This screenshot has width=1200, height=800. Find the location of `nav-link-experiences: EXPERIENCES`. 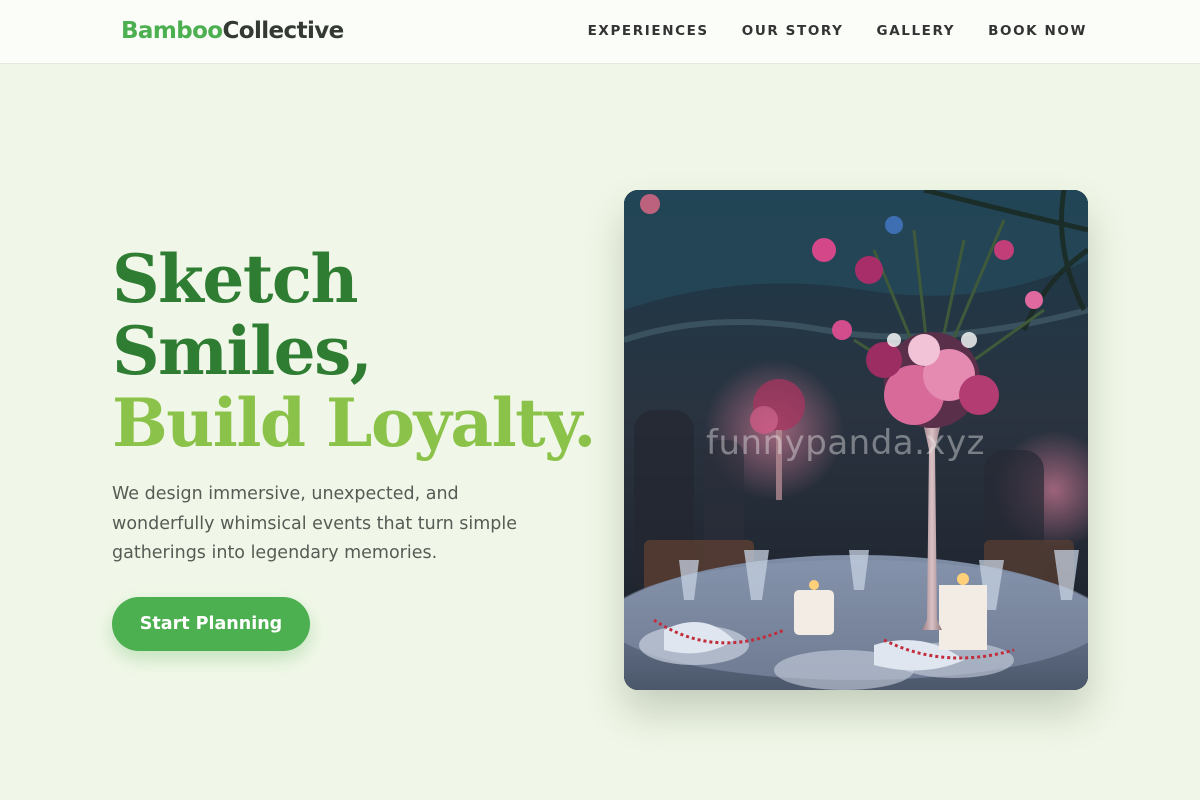

nav-link-experiences: EXPERIENCES is located at coordinates (648, 31).